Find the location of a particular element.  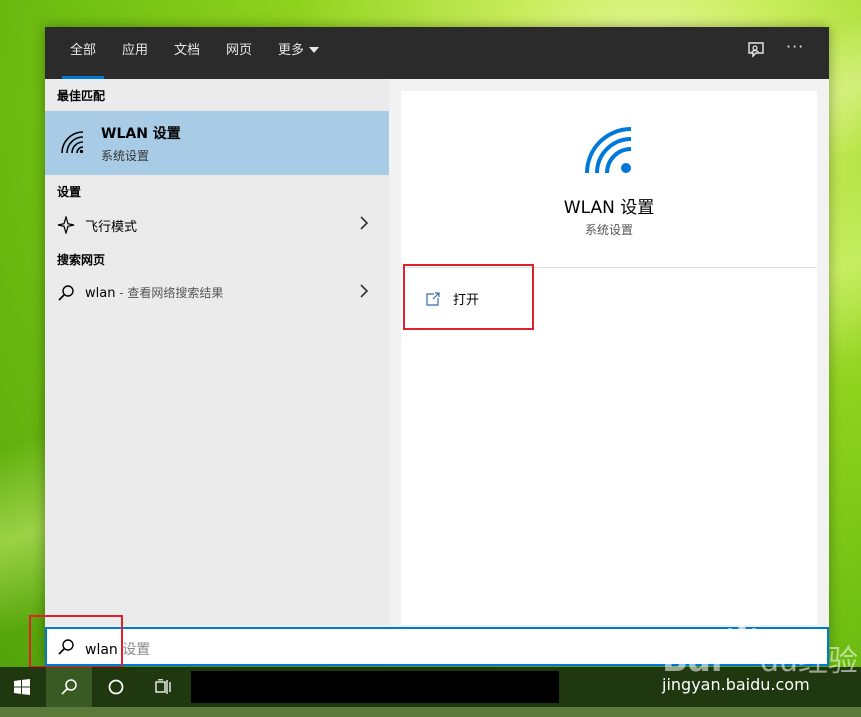

detail-title: WLAN 设置 is located at coordinates (609, 208).